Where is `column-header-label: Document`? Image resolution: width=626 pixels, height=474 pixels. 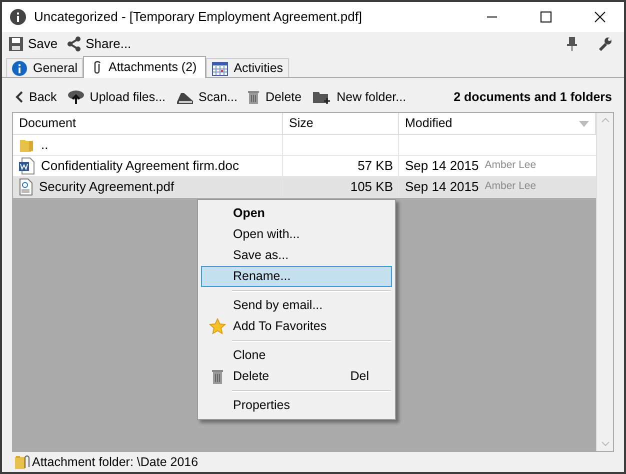 column-header-label: Document is located at coordinates (47, 123).